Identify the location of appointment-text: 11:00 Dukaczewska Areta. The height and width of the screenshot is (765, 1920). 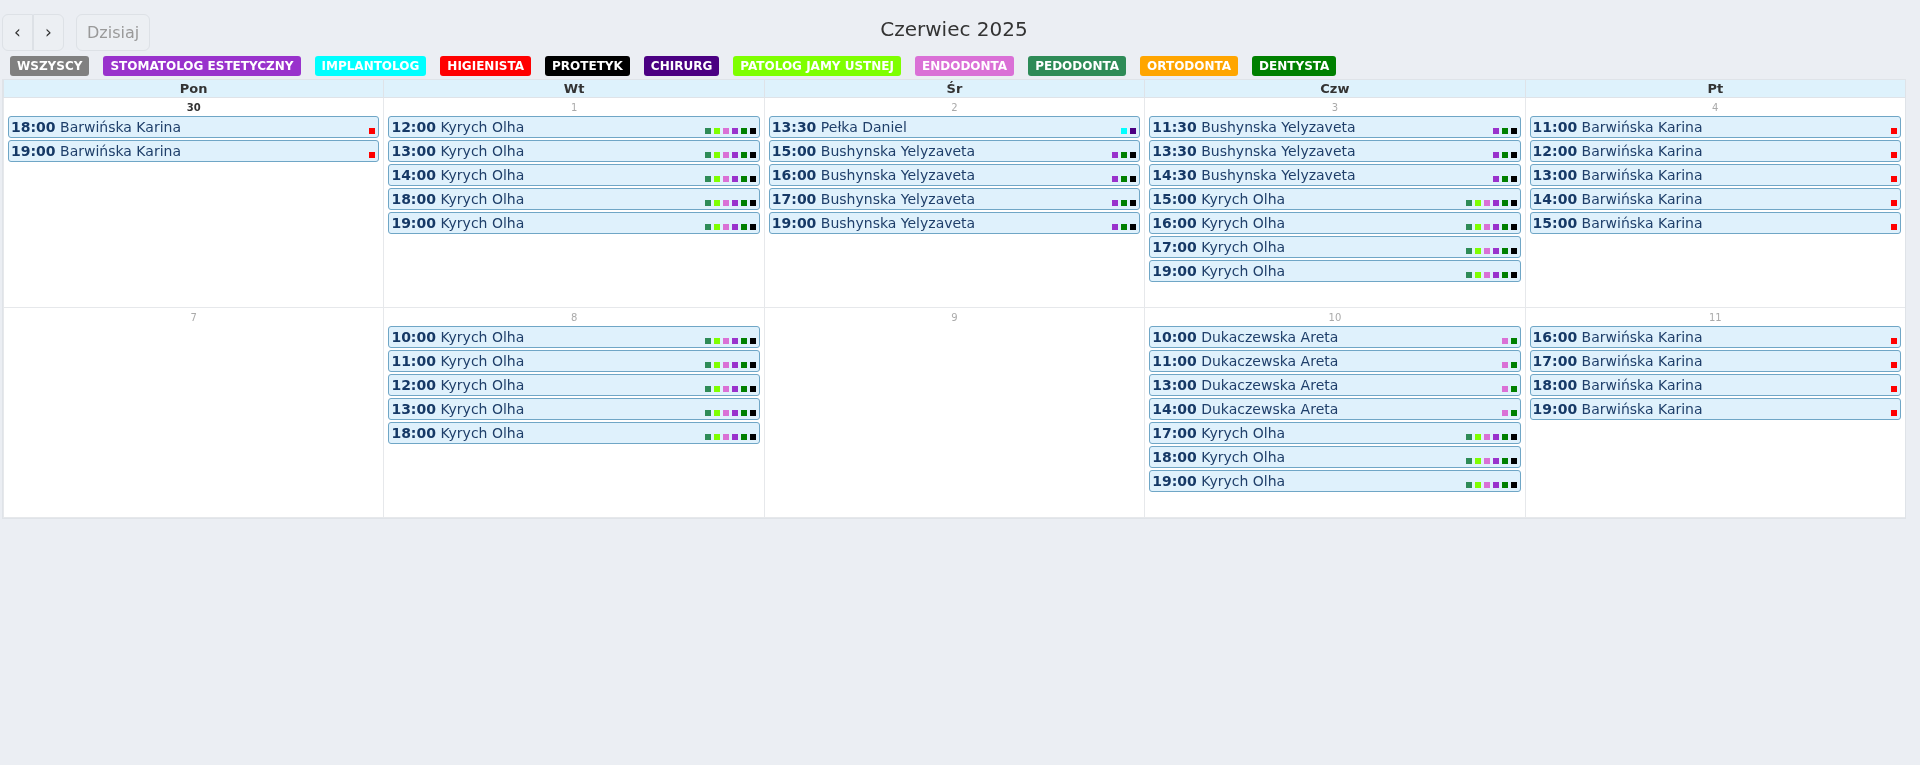
(1245, 361).